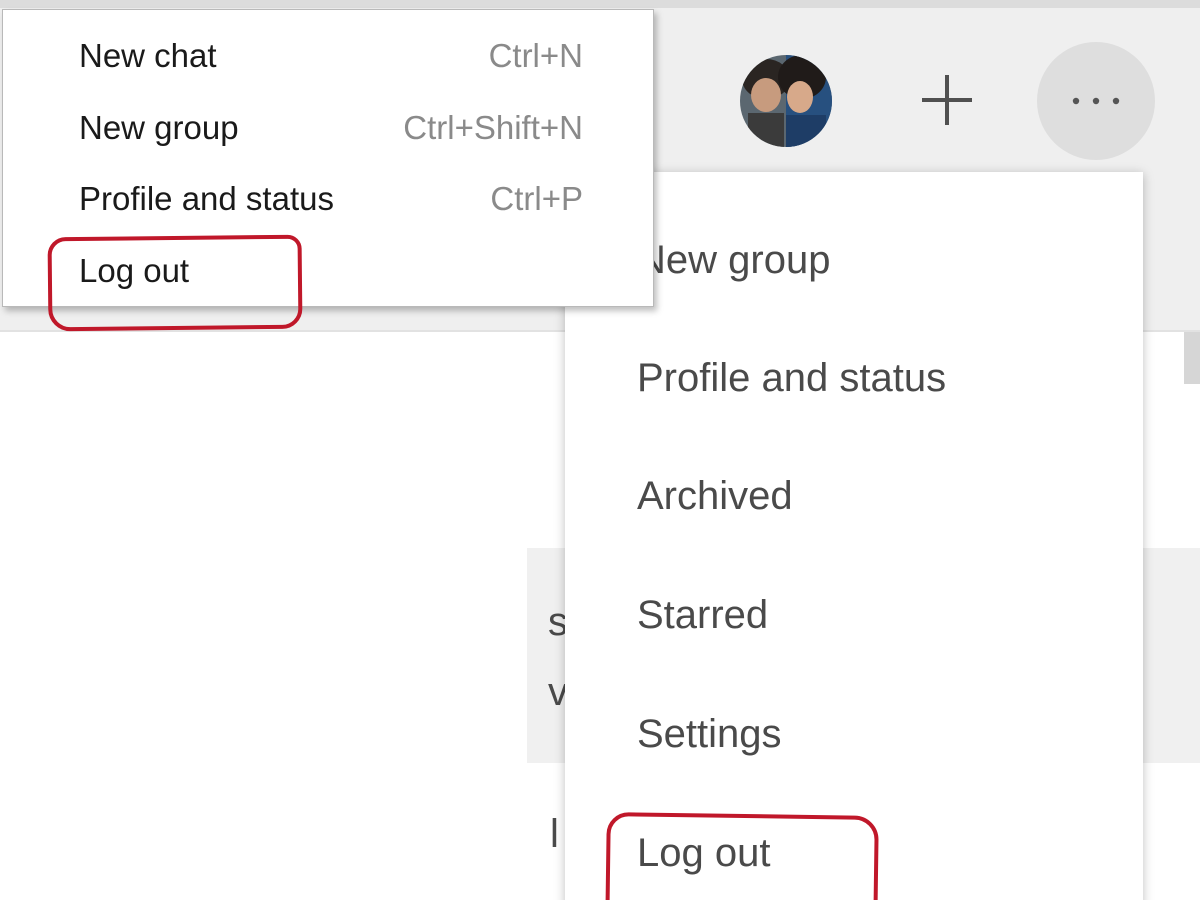  I want to click on menu-item-starred: Starred, so click(702, 615).